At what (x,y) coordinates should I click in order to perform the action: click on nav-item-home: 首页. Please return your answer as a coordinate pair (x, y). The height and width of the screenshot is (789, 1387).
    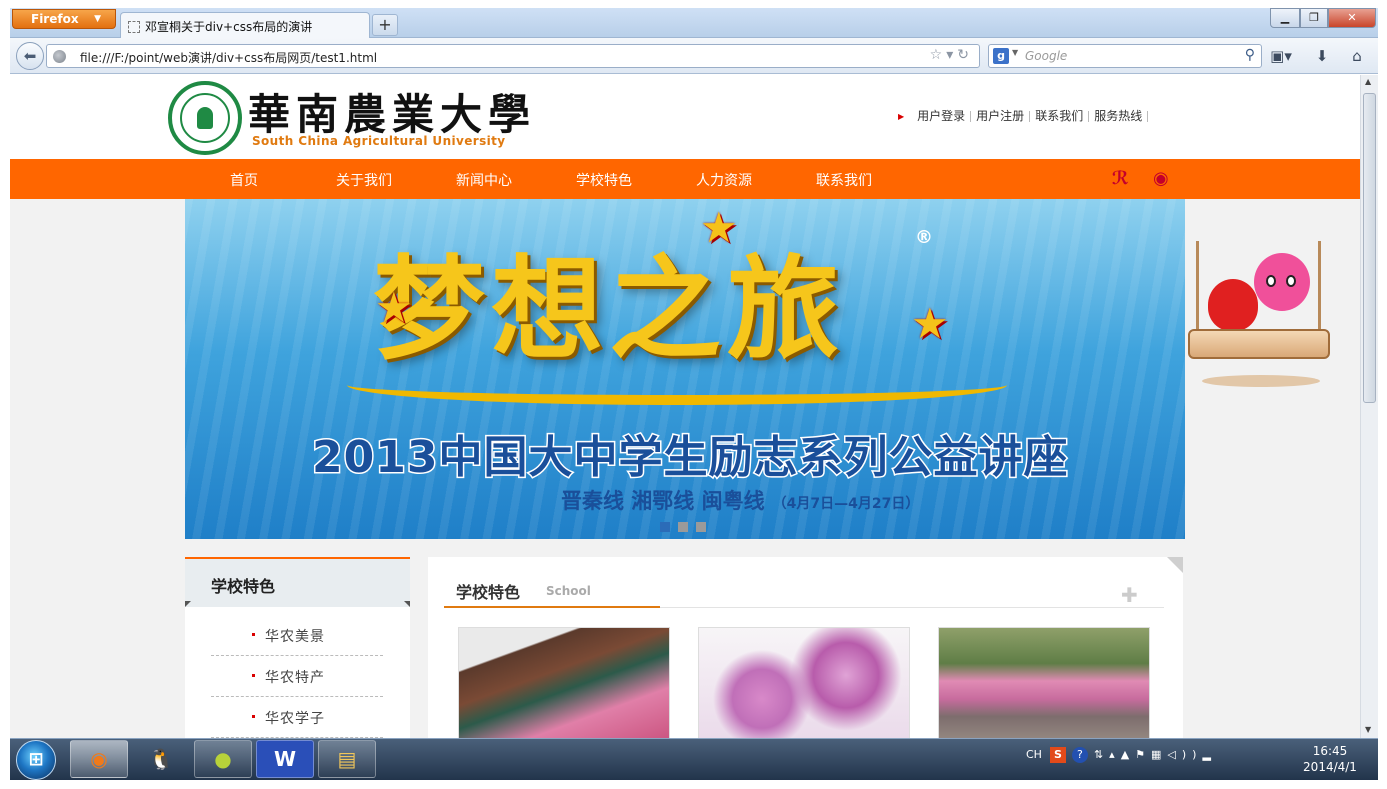
    Looking at the image, I should click on (244, 180).